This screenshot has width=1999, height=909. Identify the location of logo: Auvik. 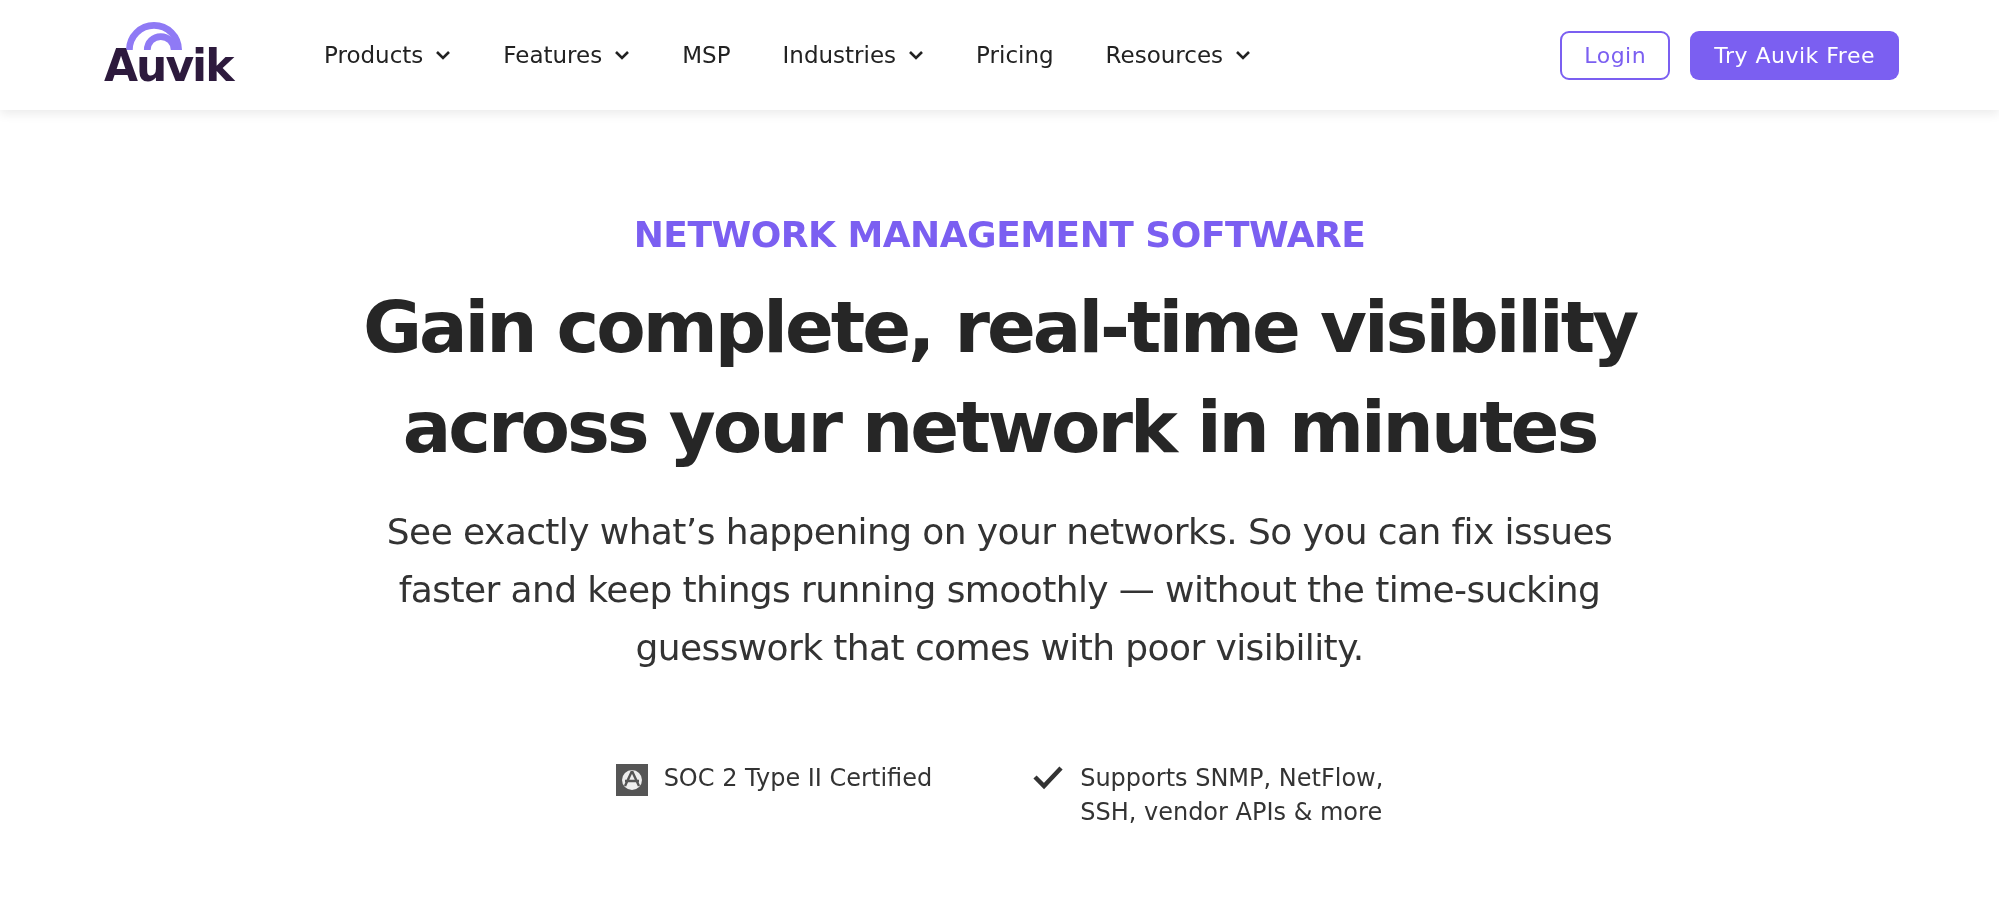
(168, 66).